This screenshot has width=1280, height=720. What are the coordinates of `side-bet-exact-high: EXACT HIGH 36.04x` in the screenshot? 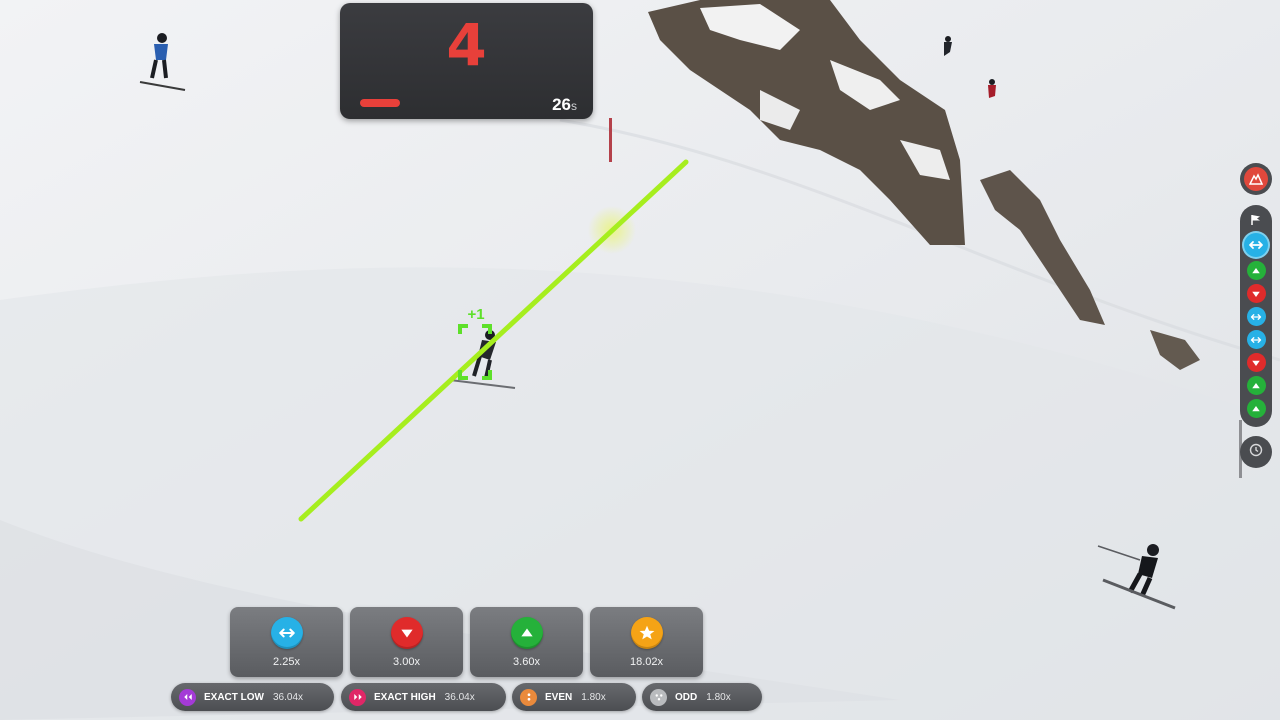 It's located at (423, 697).